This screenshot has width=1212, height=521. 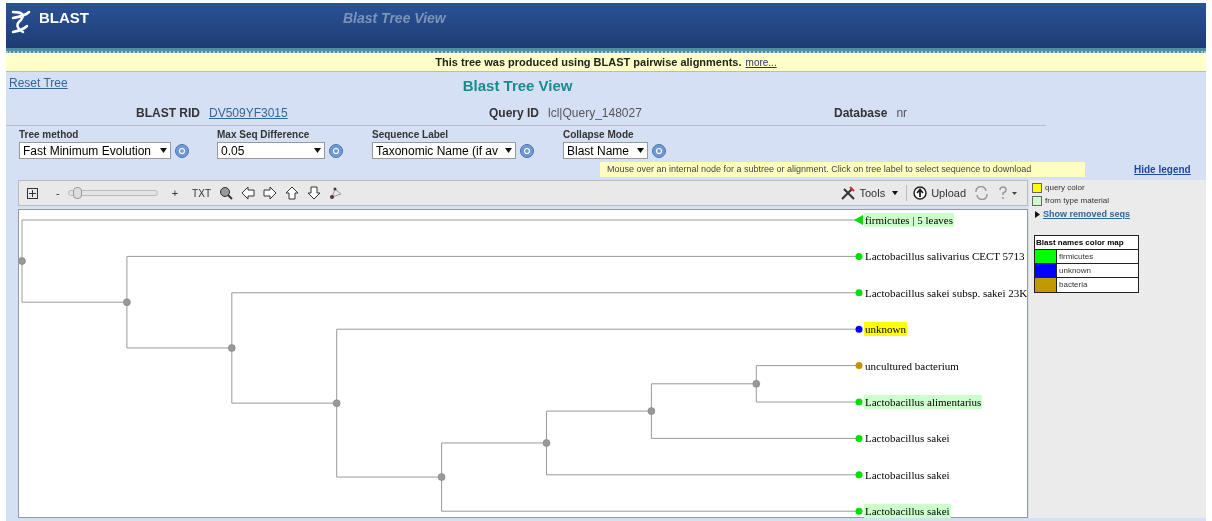 What do you see at coordinates (595, 113) in the screenshot?
I see `info-value: lcl|Query_148027` at bounding box center [595, 113].